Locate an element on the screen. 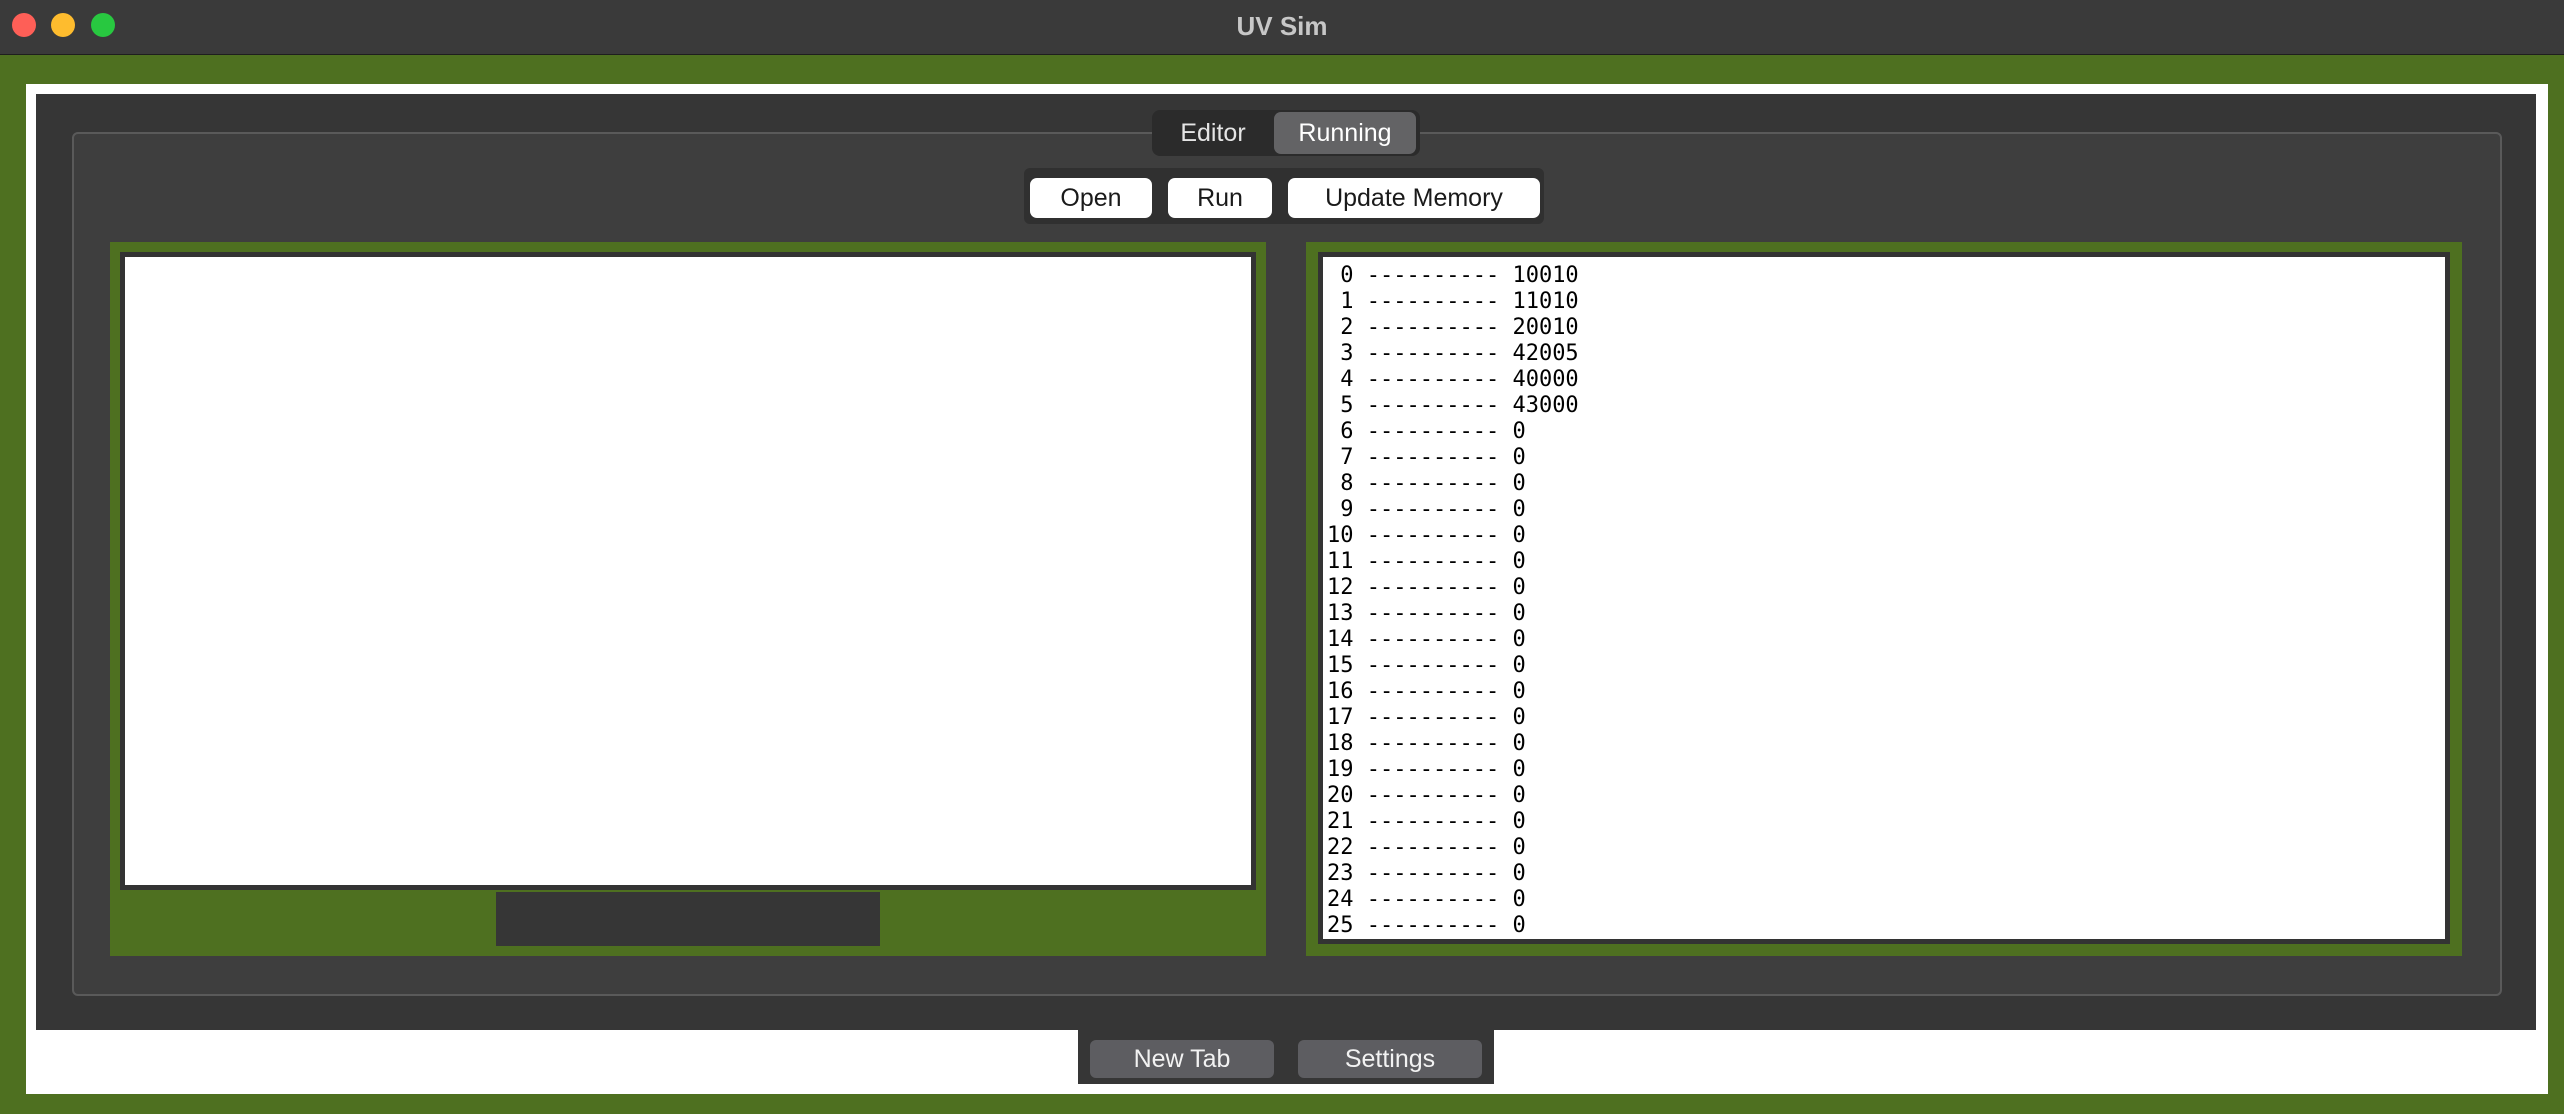  memory-row: 16 ---------- 0 is located at coordinates (1886, 692).